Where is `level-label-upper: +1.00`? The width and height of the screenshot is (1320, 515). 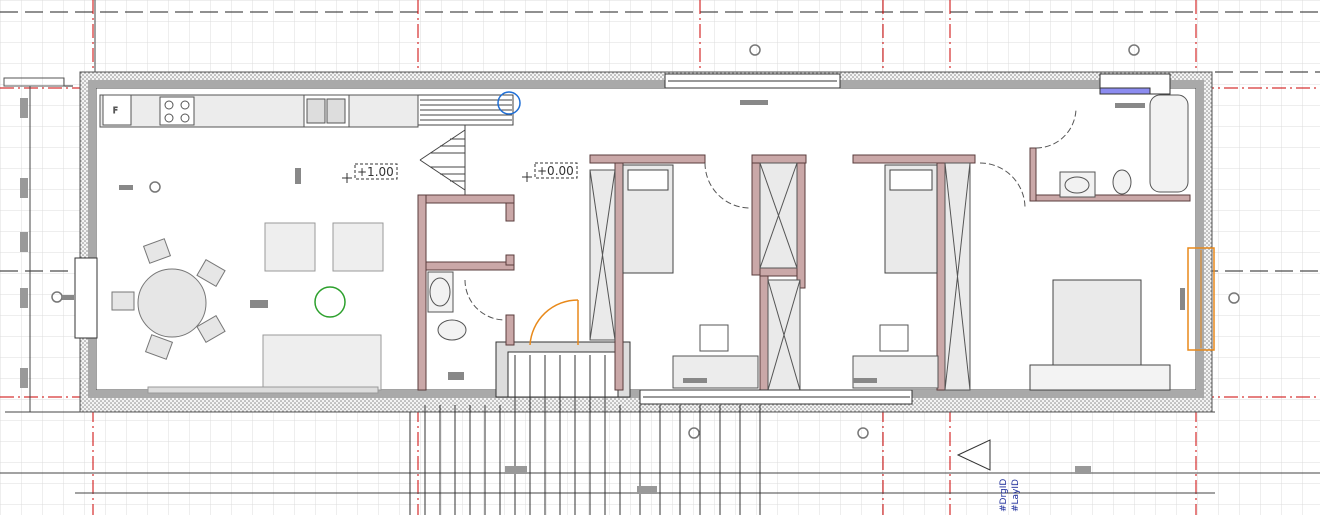
level-label-upper: +1.00 is located at coordinates (375, 172).